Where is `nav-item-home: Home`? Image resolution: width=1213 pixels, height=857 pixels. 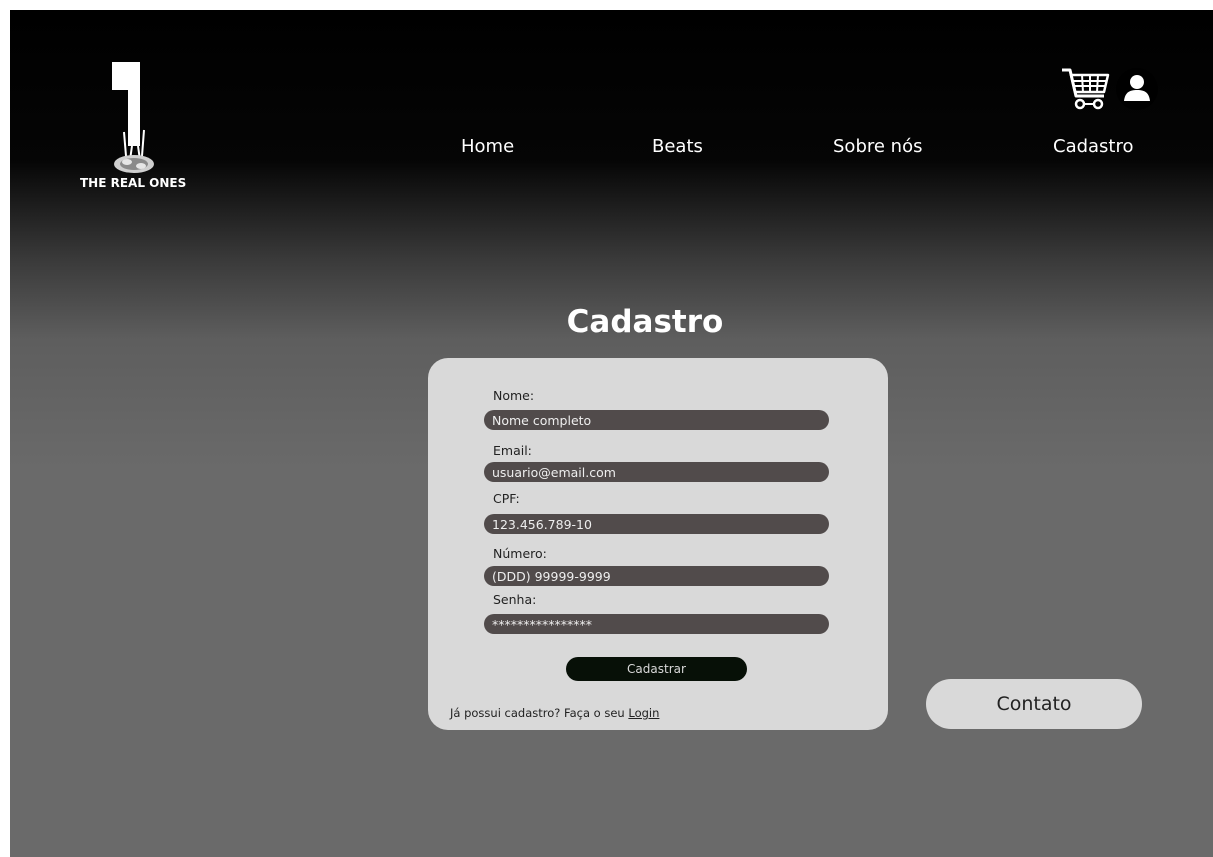
nav-item-home: Home is located at coordinates (487, 146).